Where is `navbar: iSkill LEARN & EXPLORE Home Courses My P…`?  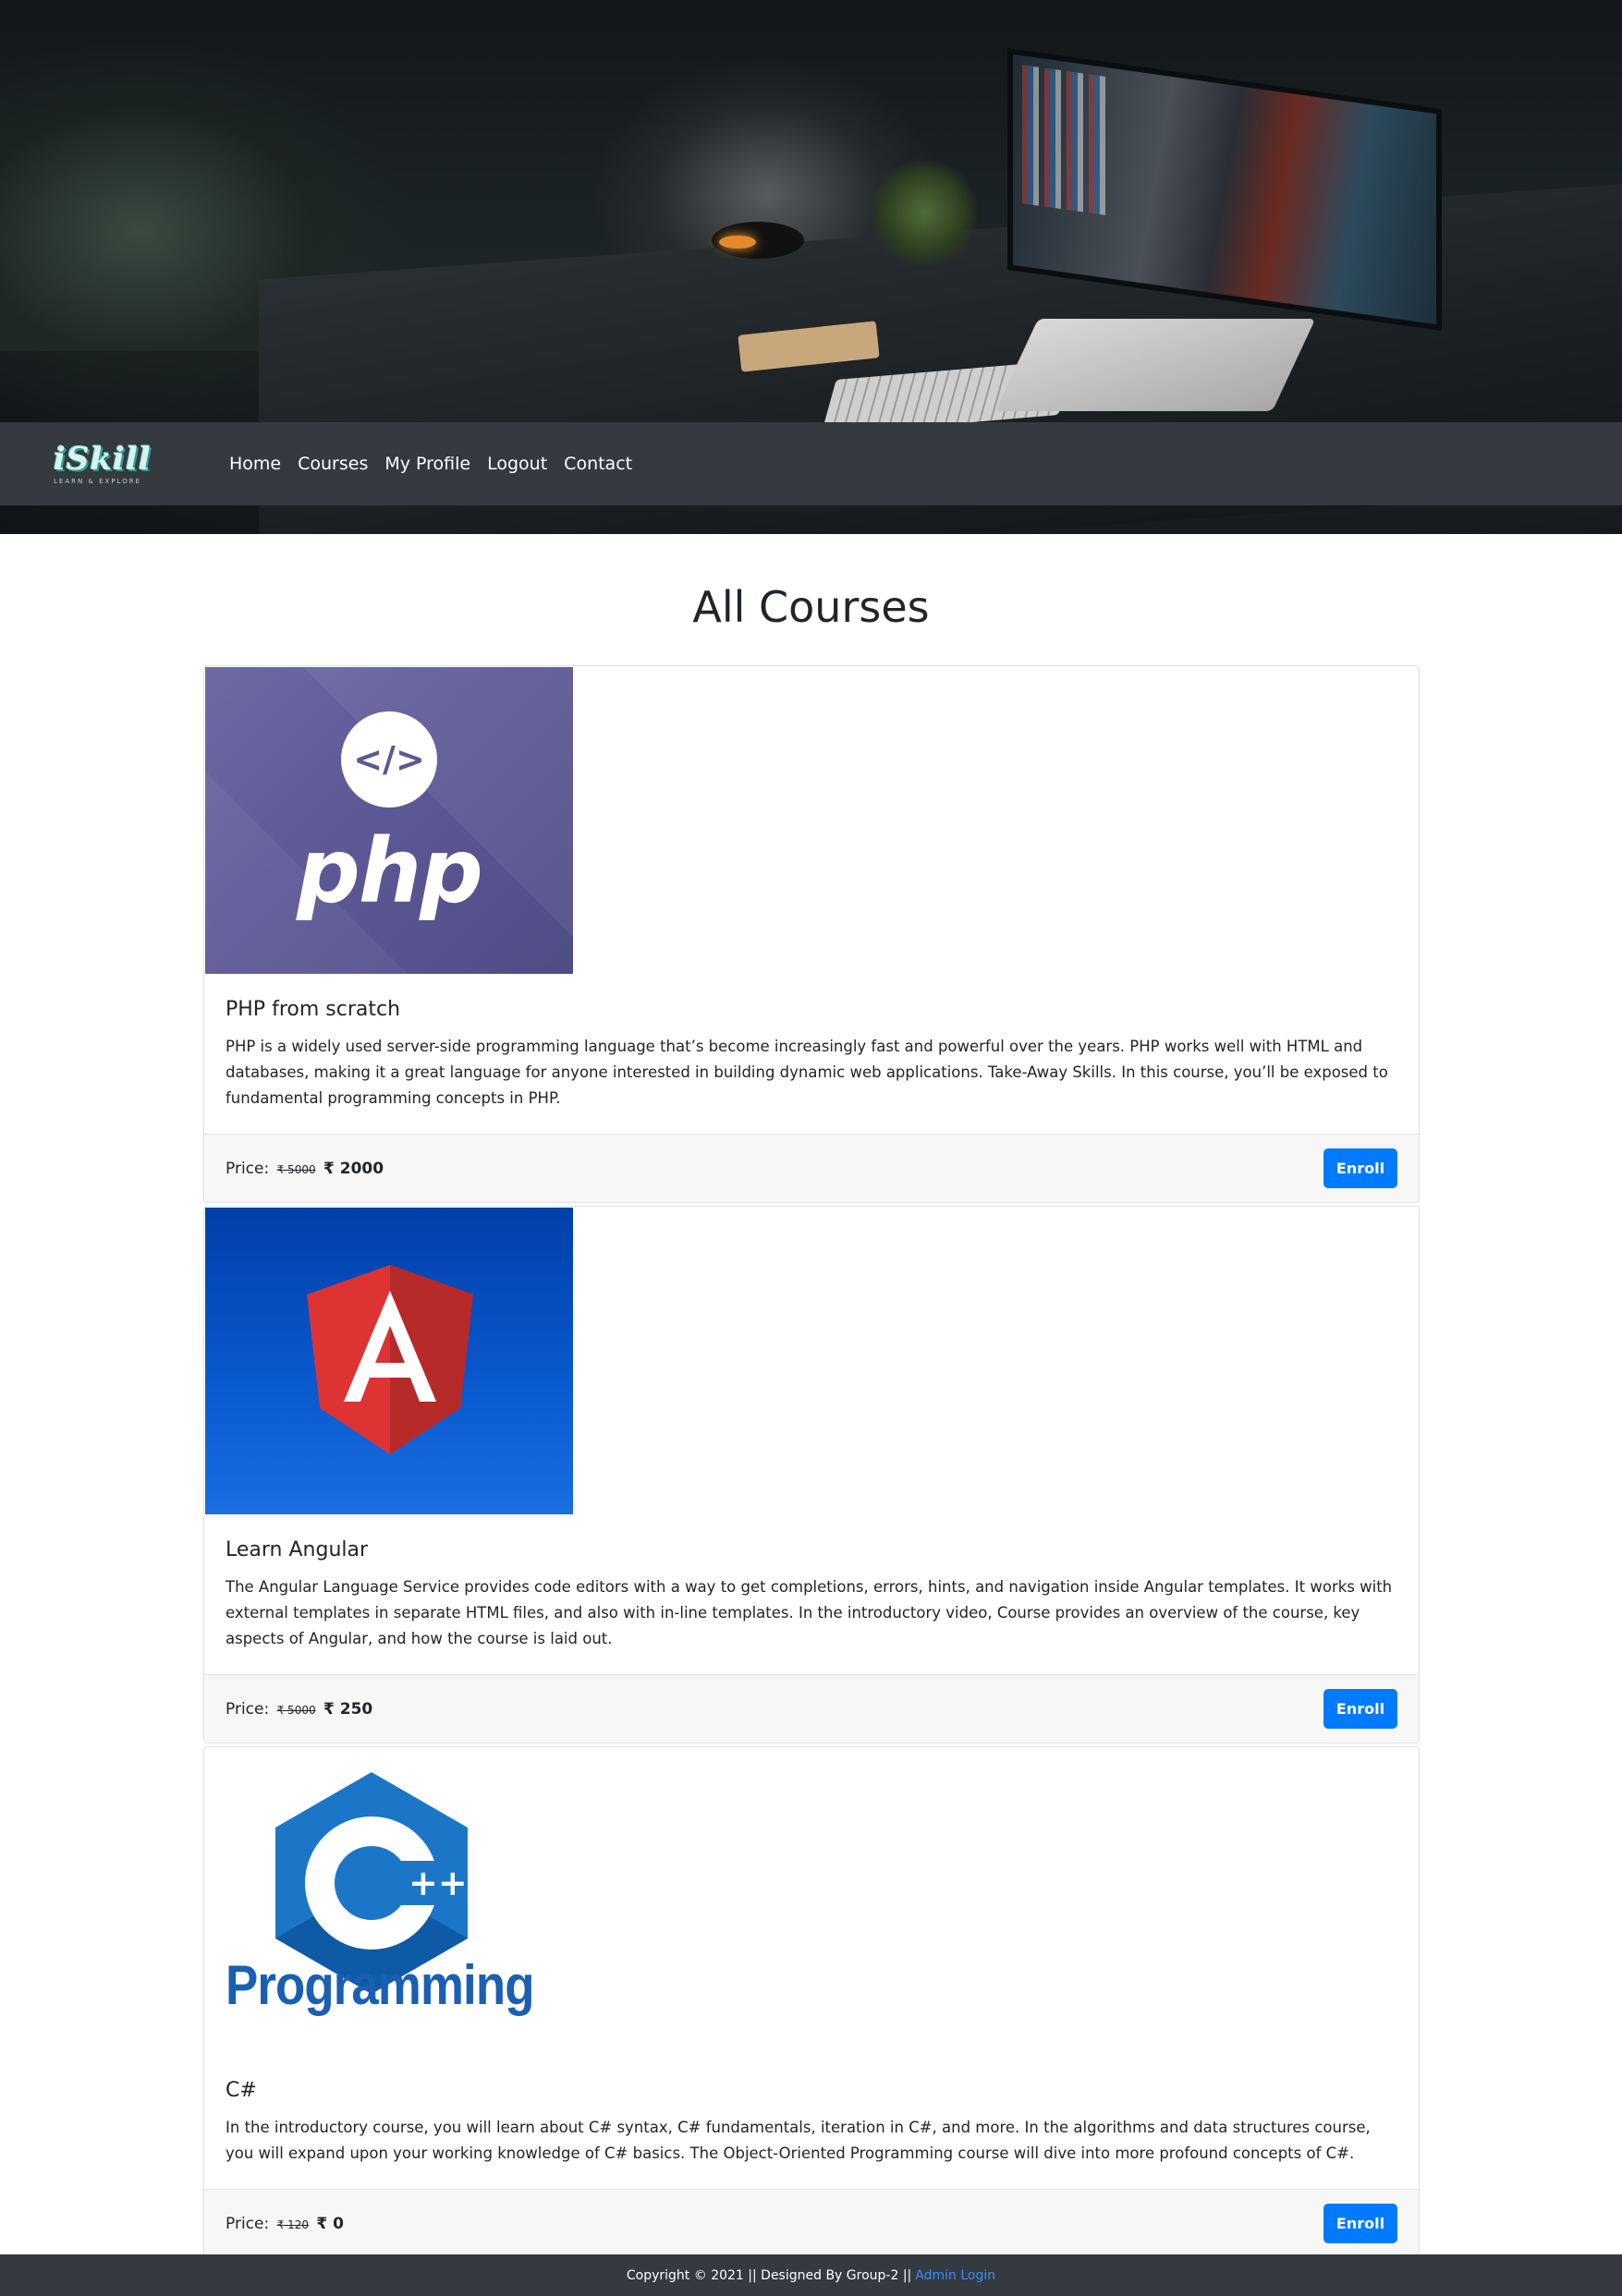 navbar: iSkill LEARN & EXPLORE Home Courses My P… is located at coordinates (811, 463).